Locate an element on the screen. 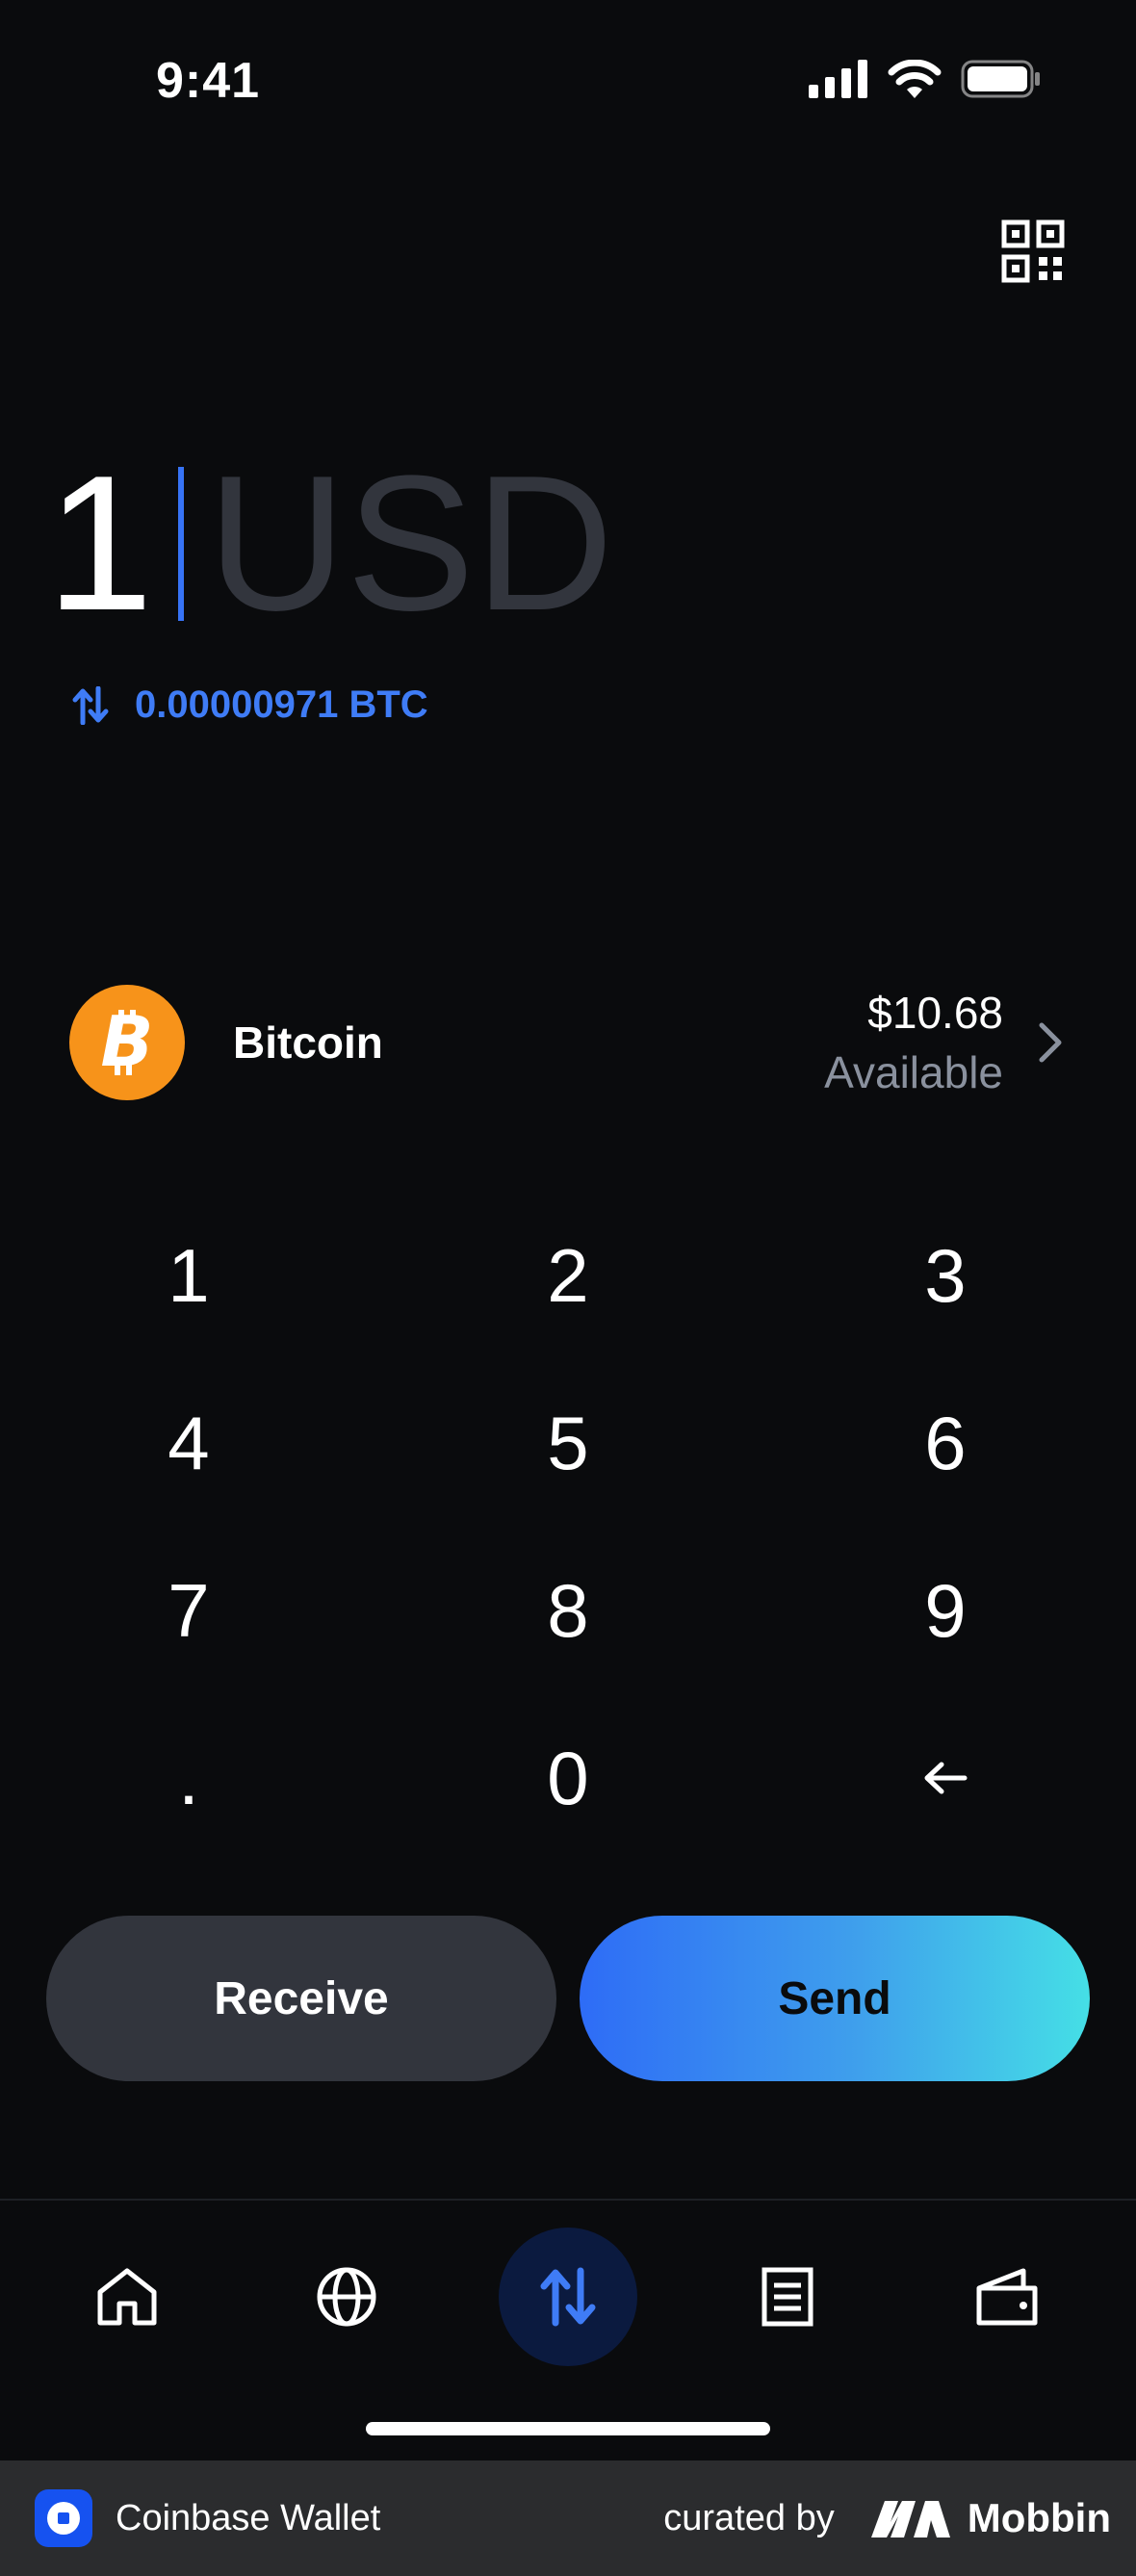 The height and width of the screenshot is (2576, 1136). battery-icon is located at coordinates (1000, 79).